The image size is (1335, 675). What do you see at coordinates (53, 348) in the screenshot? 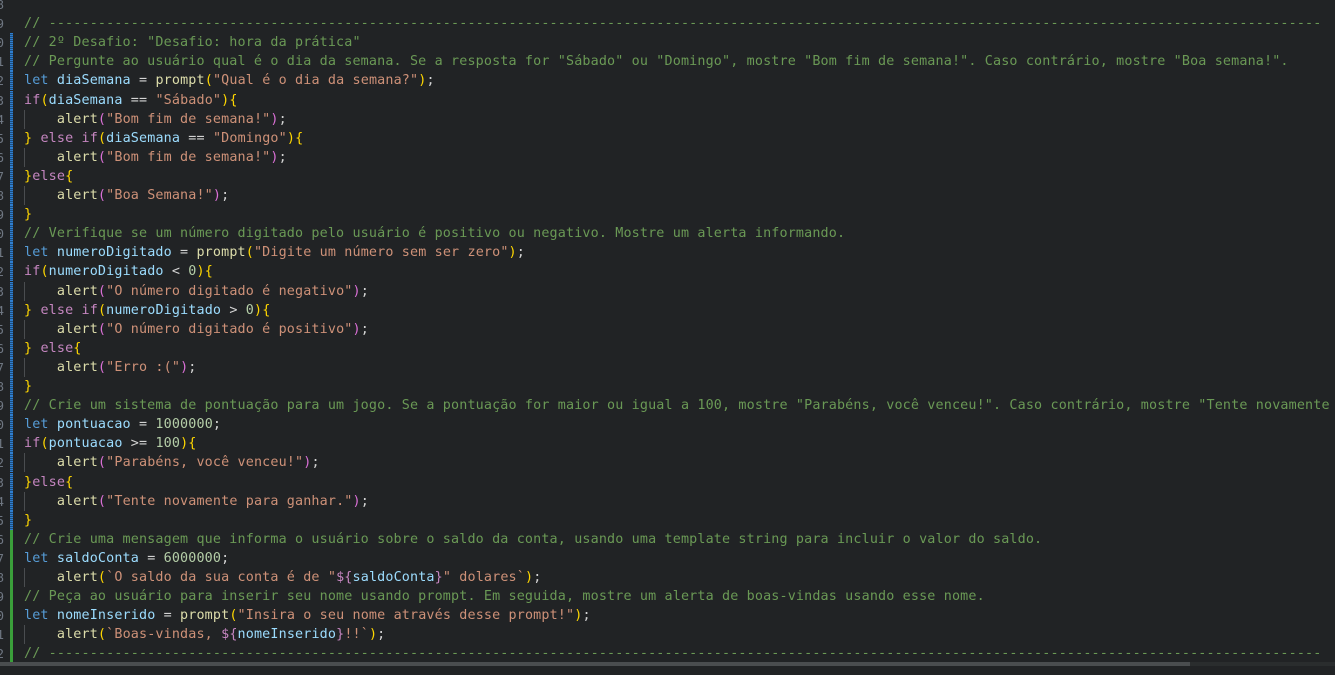
I see `code-line: } else{` at bounding box center [53, 348].